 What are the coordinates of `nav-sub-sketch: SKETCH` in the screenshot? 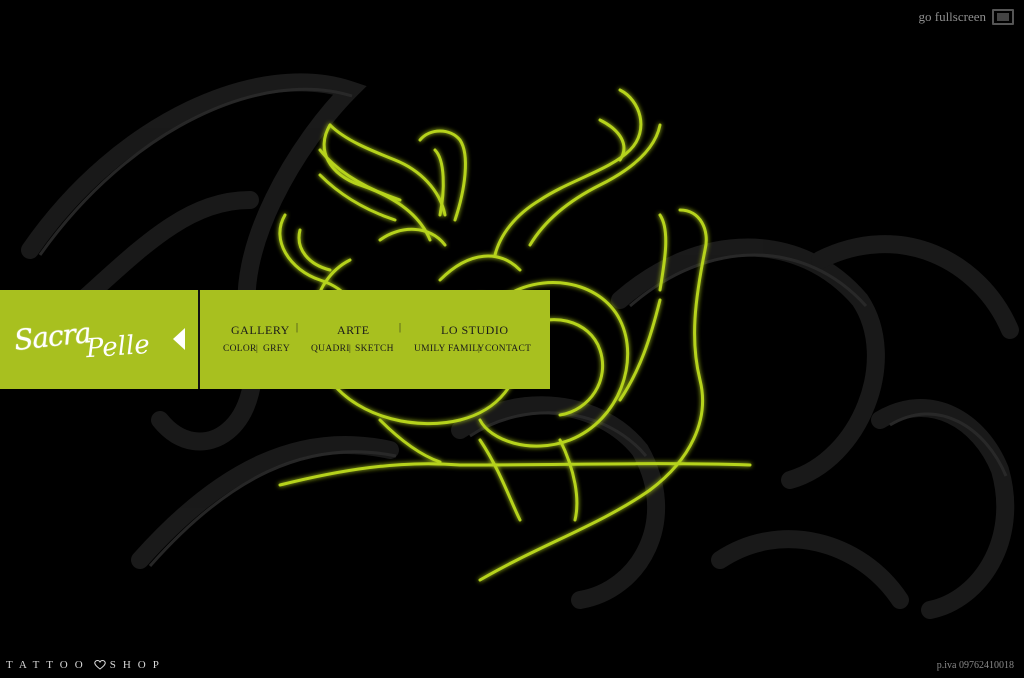 It's located at (374, 349).